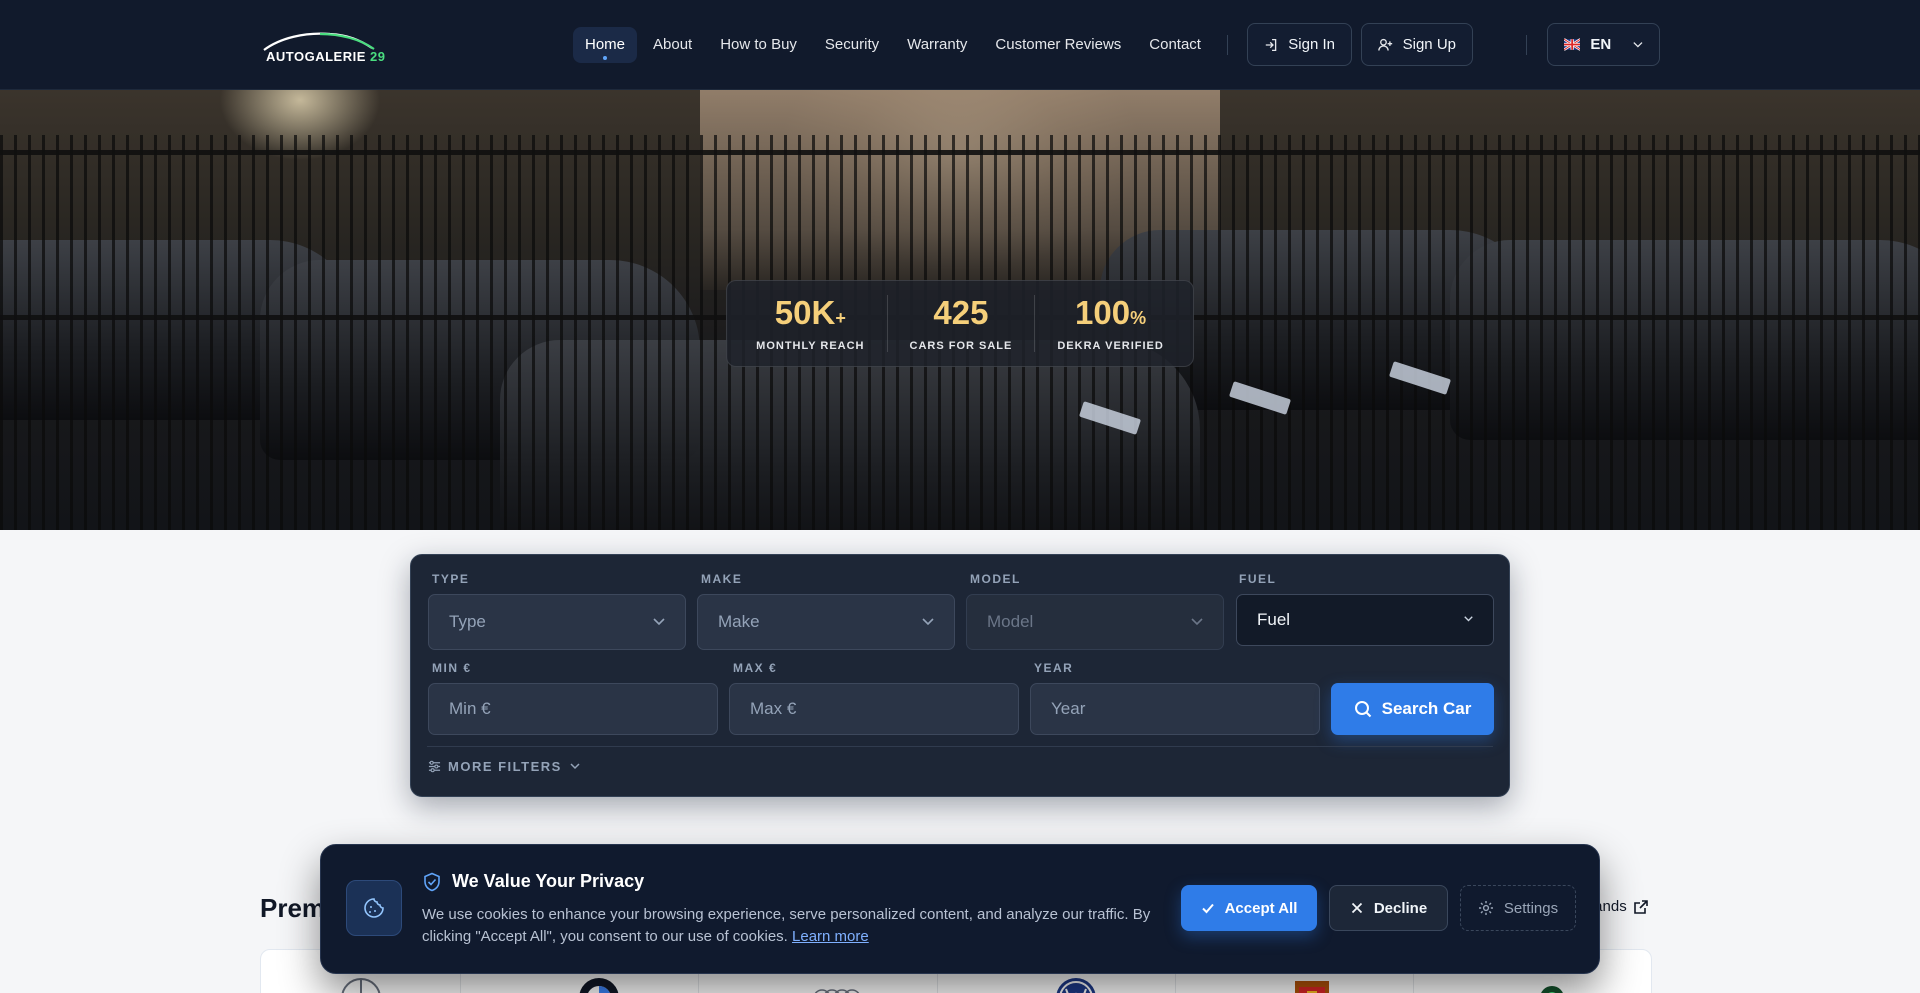  I want to click on fuel-value: Fuel, so click(1274, 619).